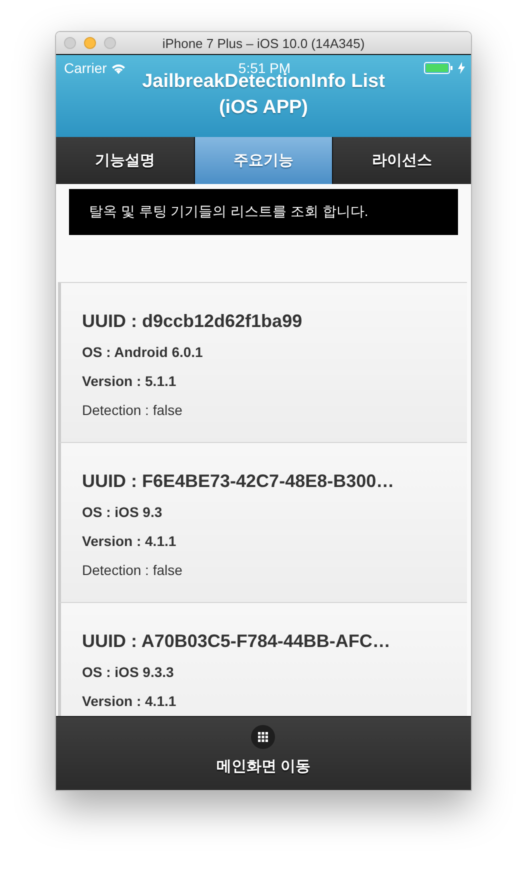 Image resolution: width=526 pixels, height=870 pixels. What do you see at coordinates (262, 362) in the screenshot?
I see `device-card: UUID : d9ccb12d62f1ba99 OS : Android 6.0.1 Version : 5.1.1 Detection : false` at bounding box center [262, 362].